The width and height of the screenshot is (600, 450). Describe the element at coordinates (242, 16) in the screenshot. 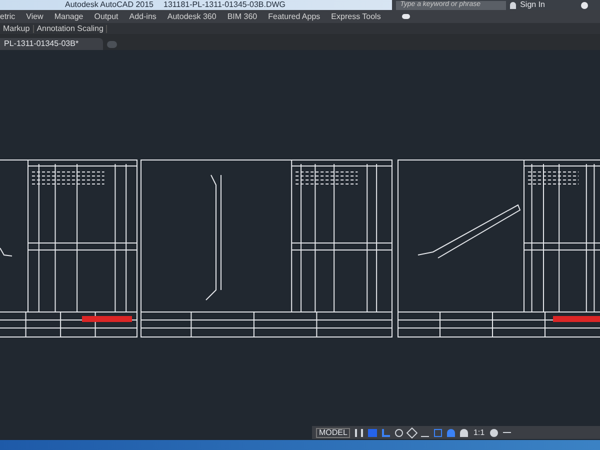

I see `ribbon-tab: BIM 360` at that location.